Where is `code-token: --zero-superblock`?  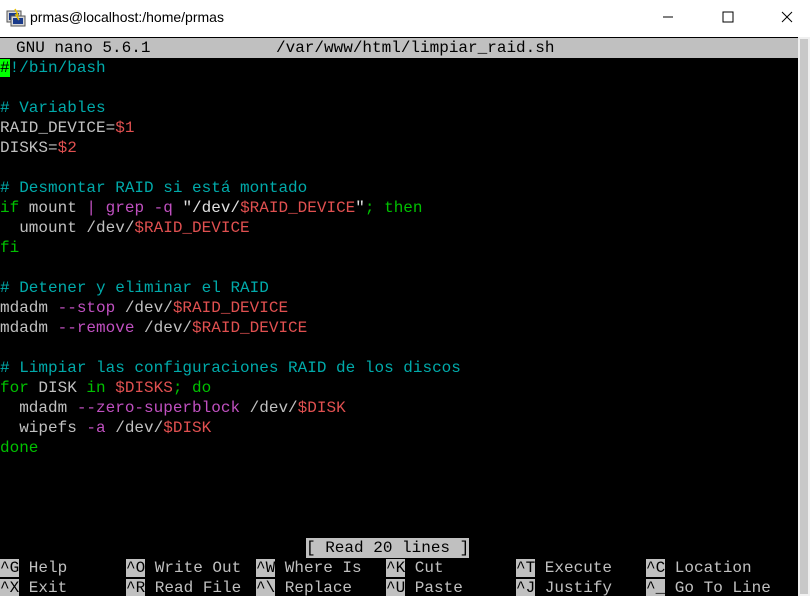
code-token: --zero-superblock is located at coordinates (158, 408).